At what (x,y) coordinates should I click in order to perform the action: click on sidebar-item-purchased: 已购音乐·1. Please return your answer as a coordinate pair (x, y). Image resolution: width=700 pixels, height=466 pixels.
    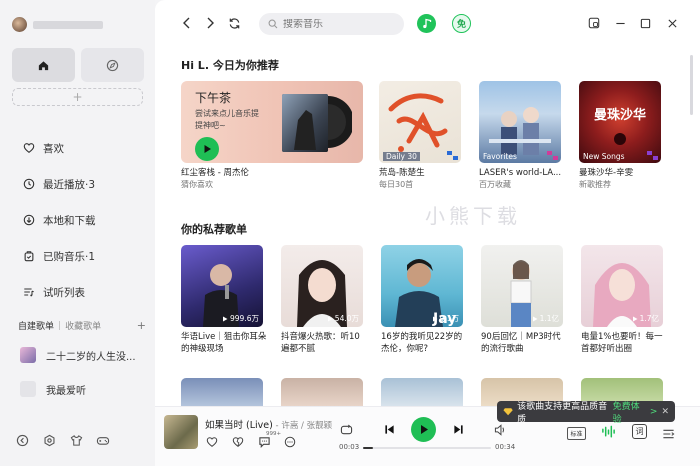
    Looking at the image, I should click on (59, 256).